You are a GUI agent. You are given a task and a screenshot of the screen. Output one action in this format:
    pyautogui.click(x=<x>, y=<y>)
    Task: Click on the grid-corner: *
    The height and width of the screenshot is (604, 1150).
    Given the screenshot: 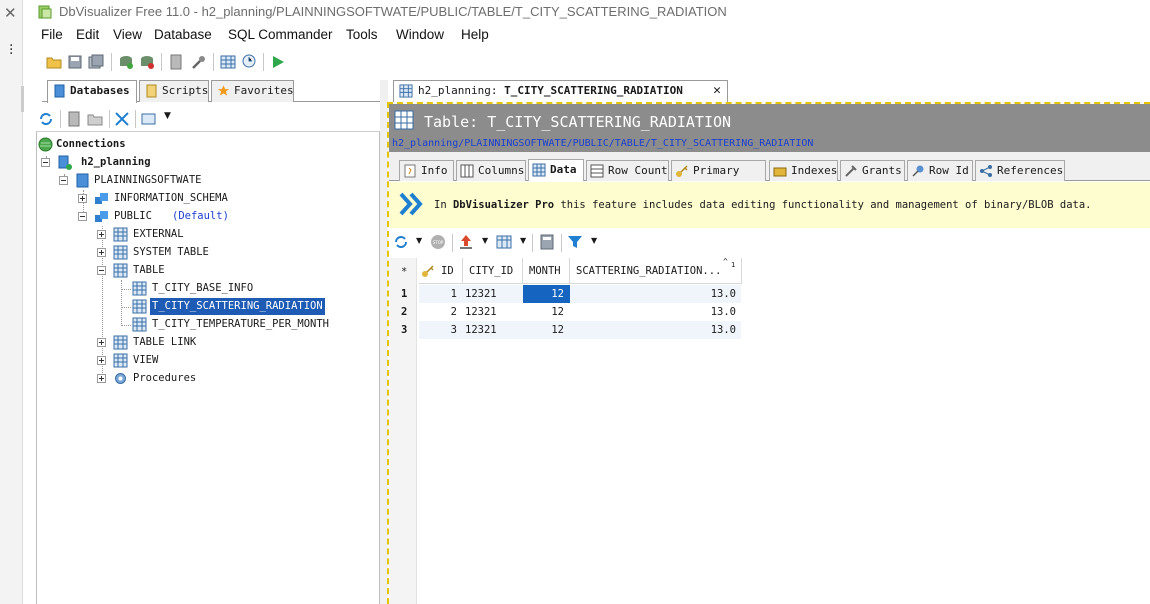 What is the action you would take?
    pyautogui.click(x=404, y=272)
    